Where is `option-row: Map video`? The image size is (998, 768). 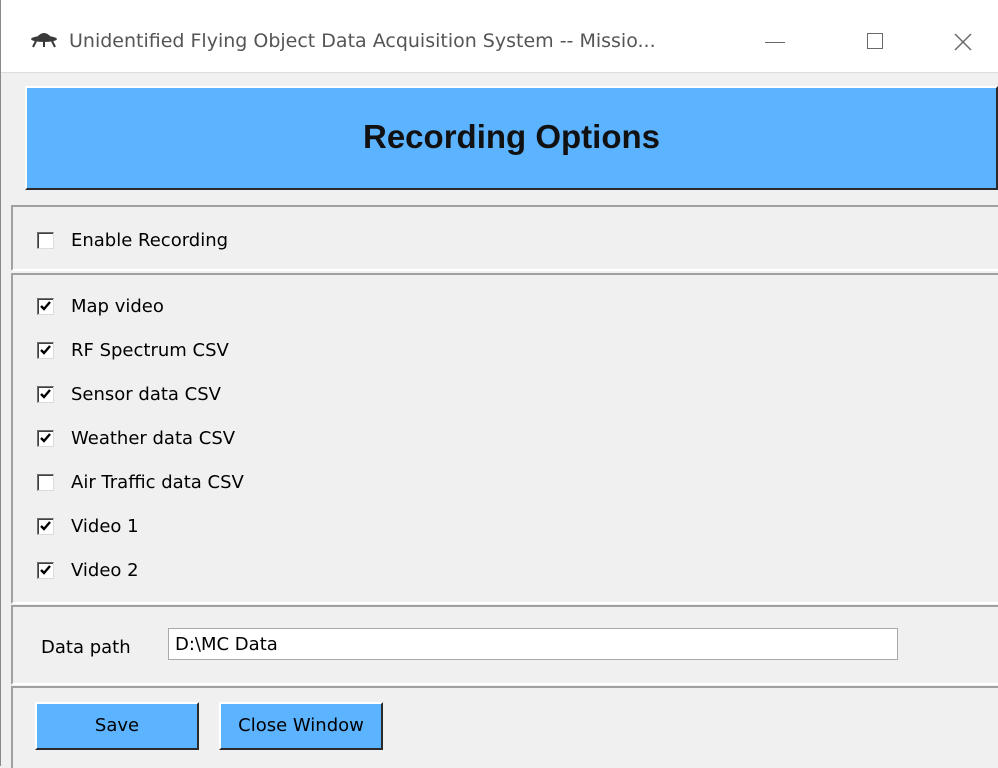
option-row: Map video is located at coordinates (100, 306).